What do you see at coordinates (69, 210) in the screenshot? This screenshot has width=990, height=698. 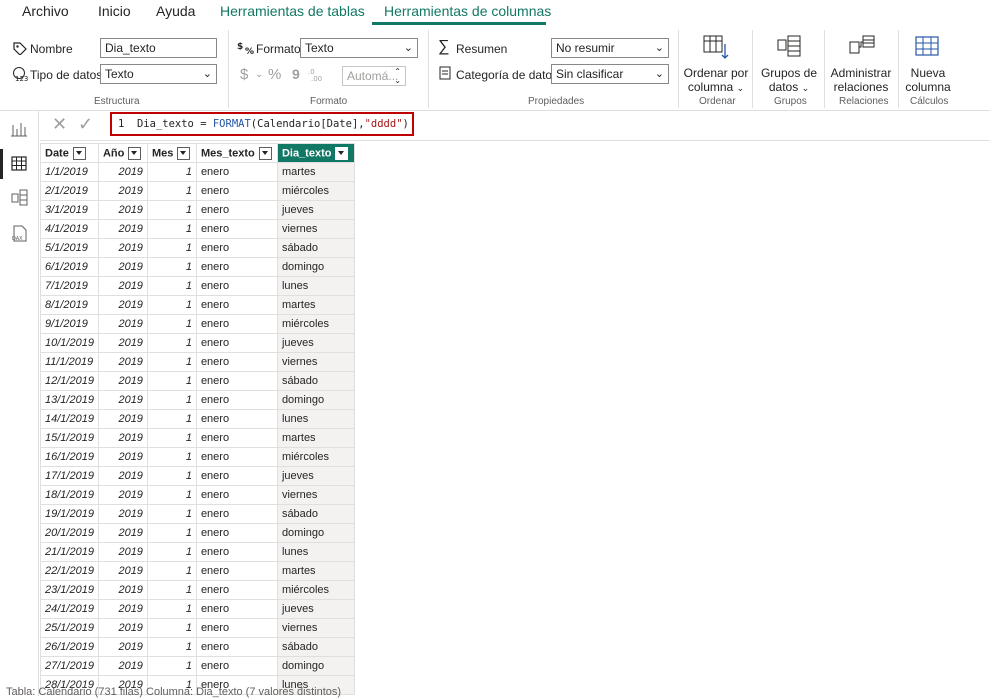 I see `cell-date: 3/1/2019` at bounding box center [69, 210].